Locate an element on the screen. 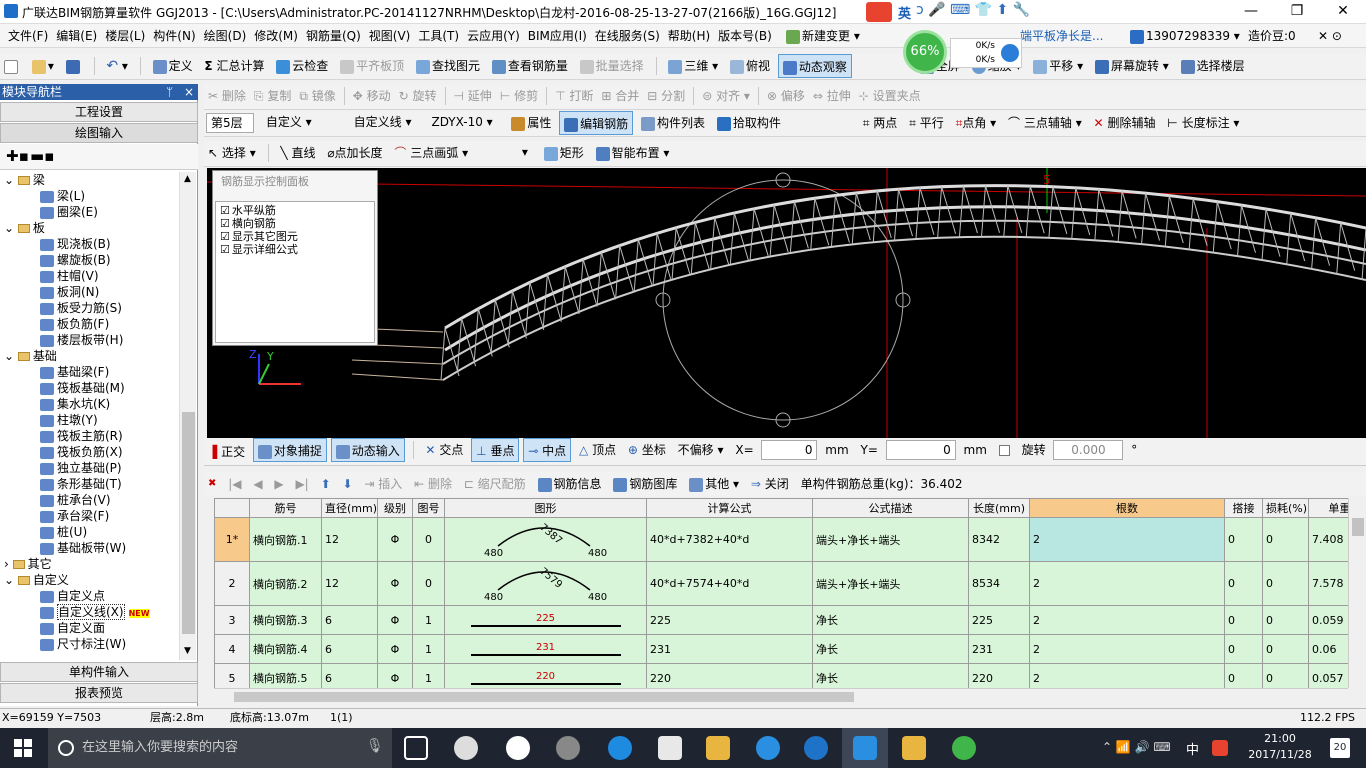 The width and height of the screenshot is (1366, 768). task-view-icon is located at coordinates (416, 748).